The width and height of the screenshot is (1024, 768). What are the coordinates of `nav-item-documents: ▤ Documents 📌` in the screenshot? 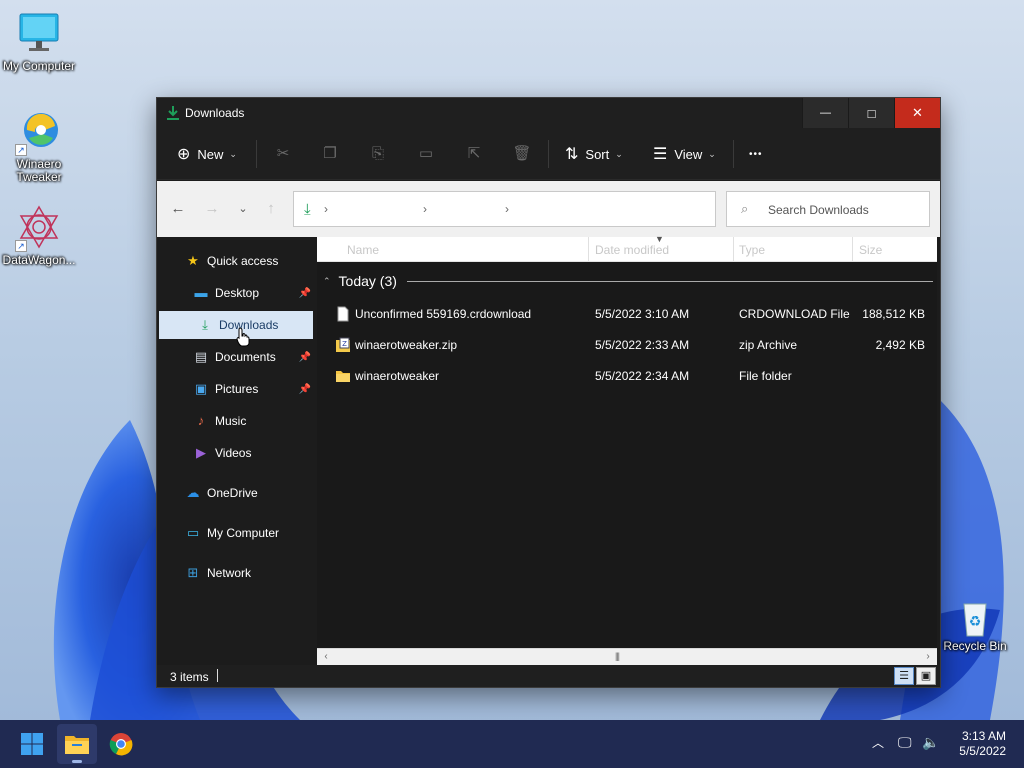 It's located at (253, 357).